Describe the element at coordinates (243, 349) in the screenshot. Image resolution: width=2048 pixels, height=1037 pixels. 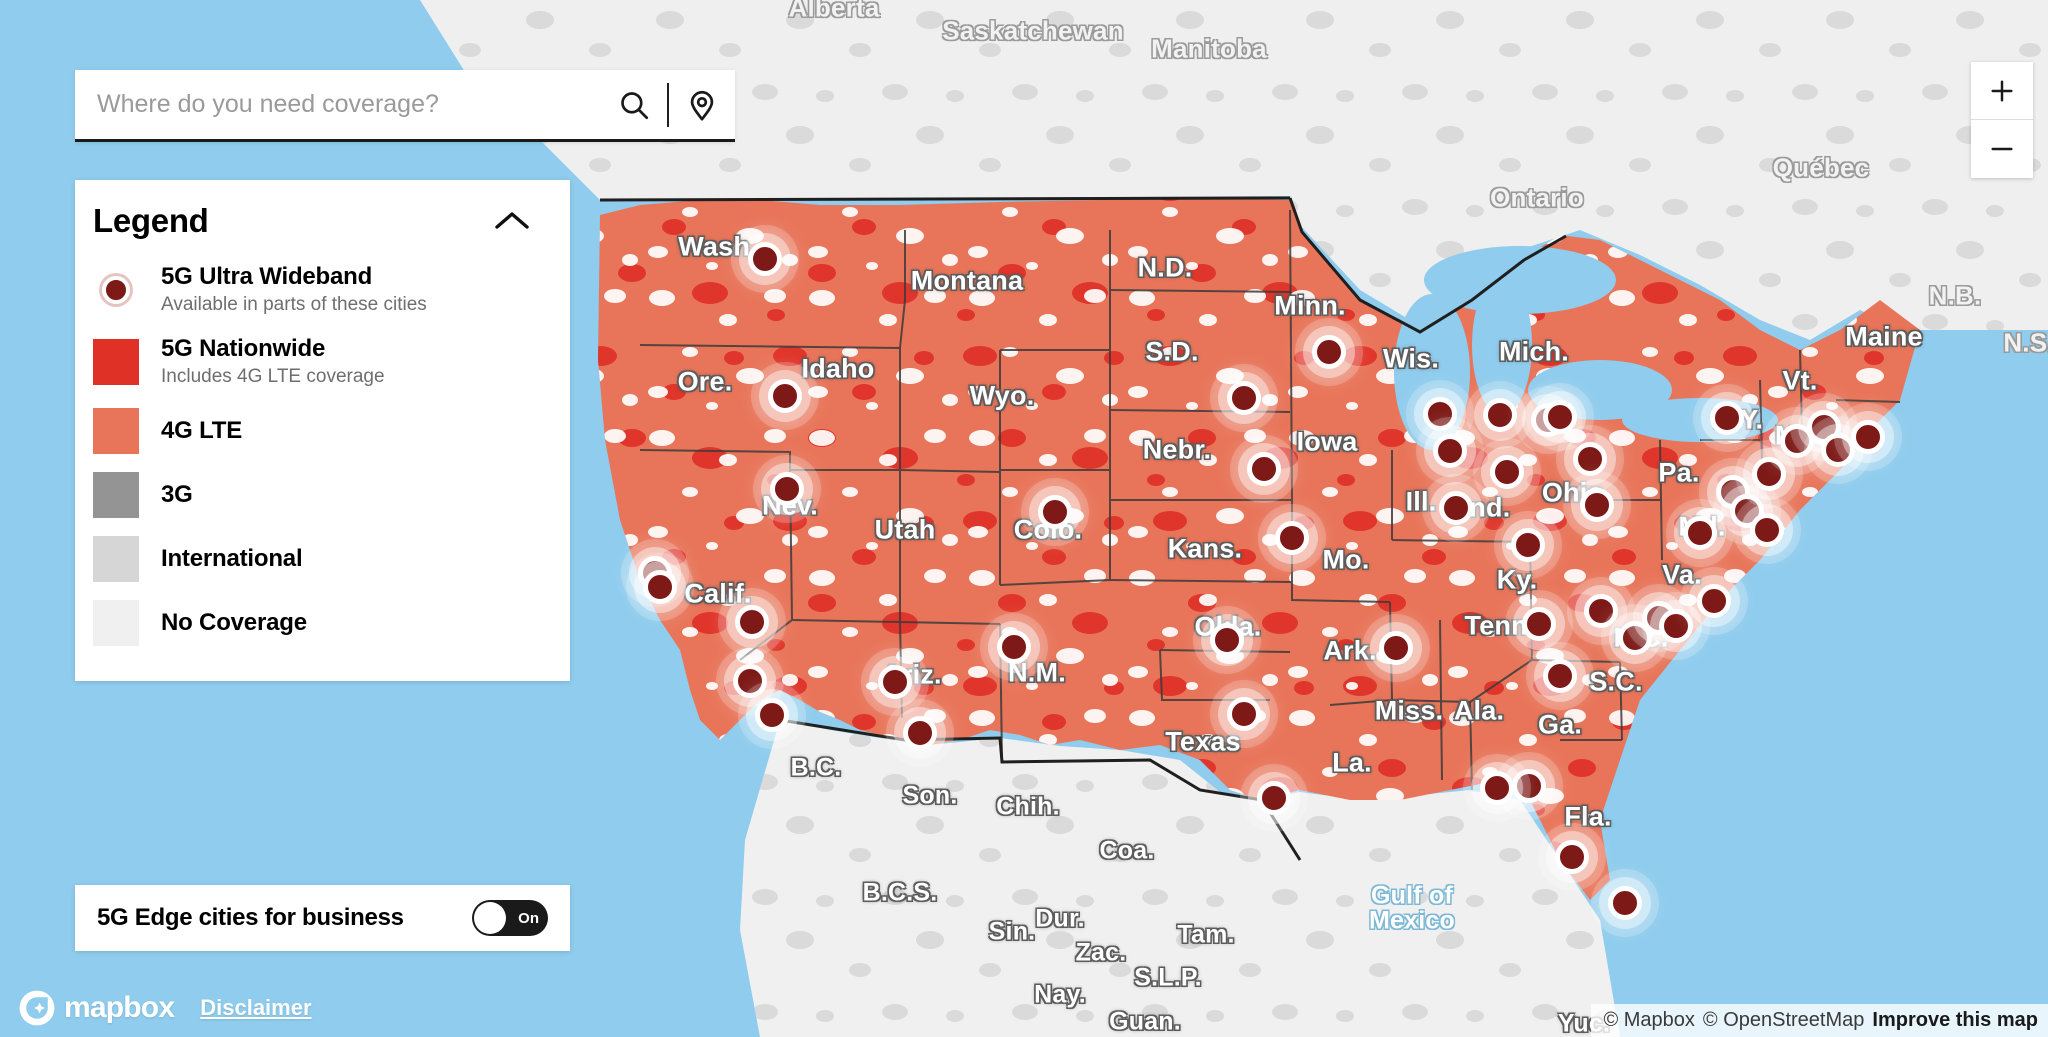
I see `legend-label-1: 5G Nationwide` at that location.